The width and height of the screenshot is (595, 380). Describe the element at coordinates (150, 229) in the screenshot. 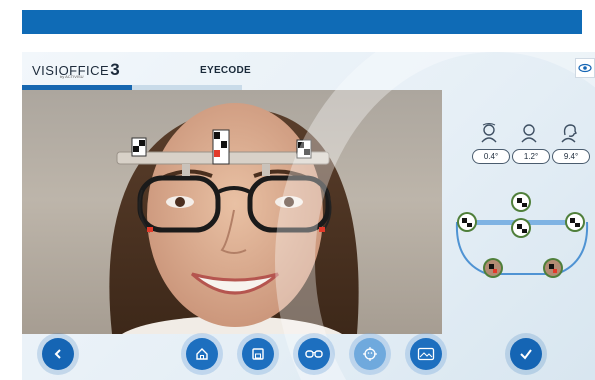

I see `left-lens-marker` at that location.